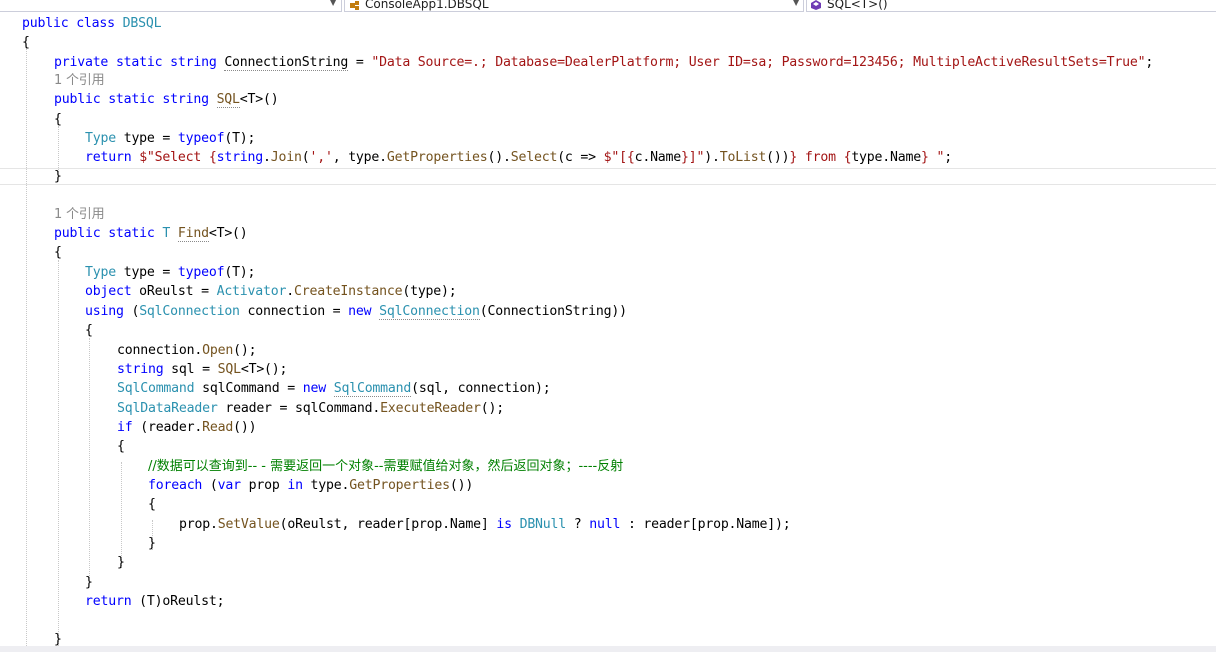 This screenshot has width=1216, height=652. What do you see at coordinates (92, 23) in the screenshot?
I see `code-line-1: public class DBSQL` at bounding box center [92, 23].